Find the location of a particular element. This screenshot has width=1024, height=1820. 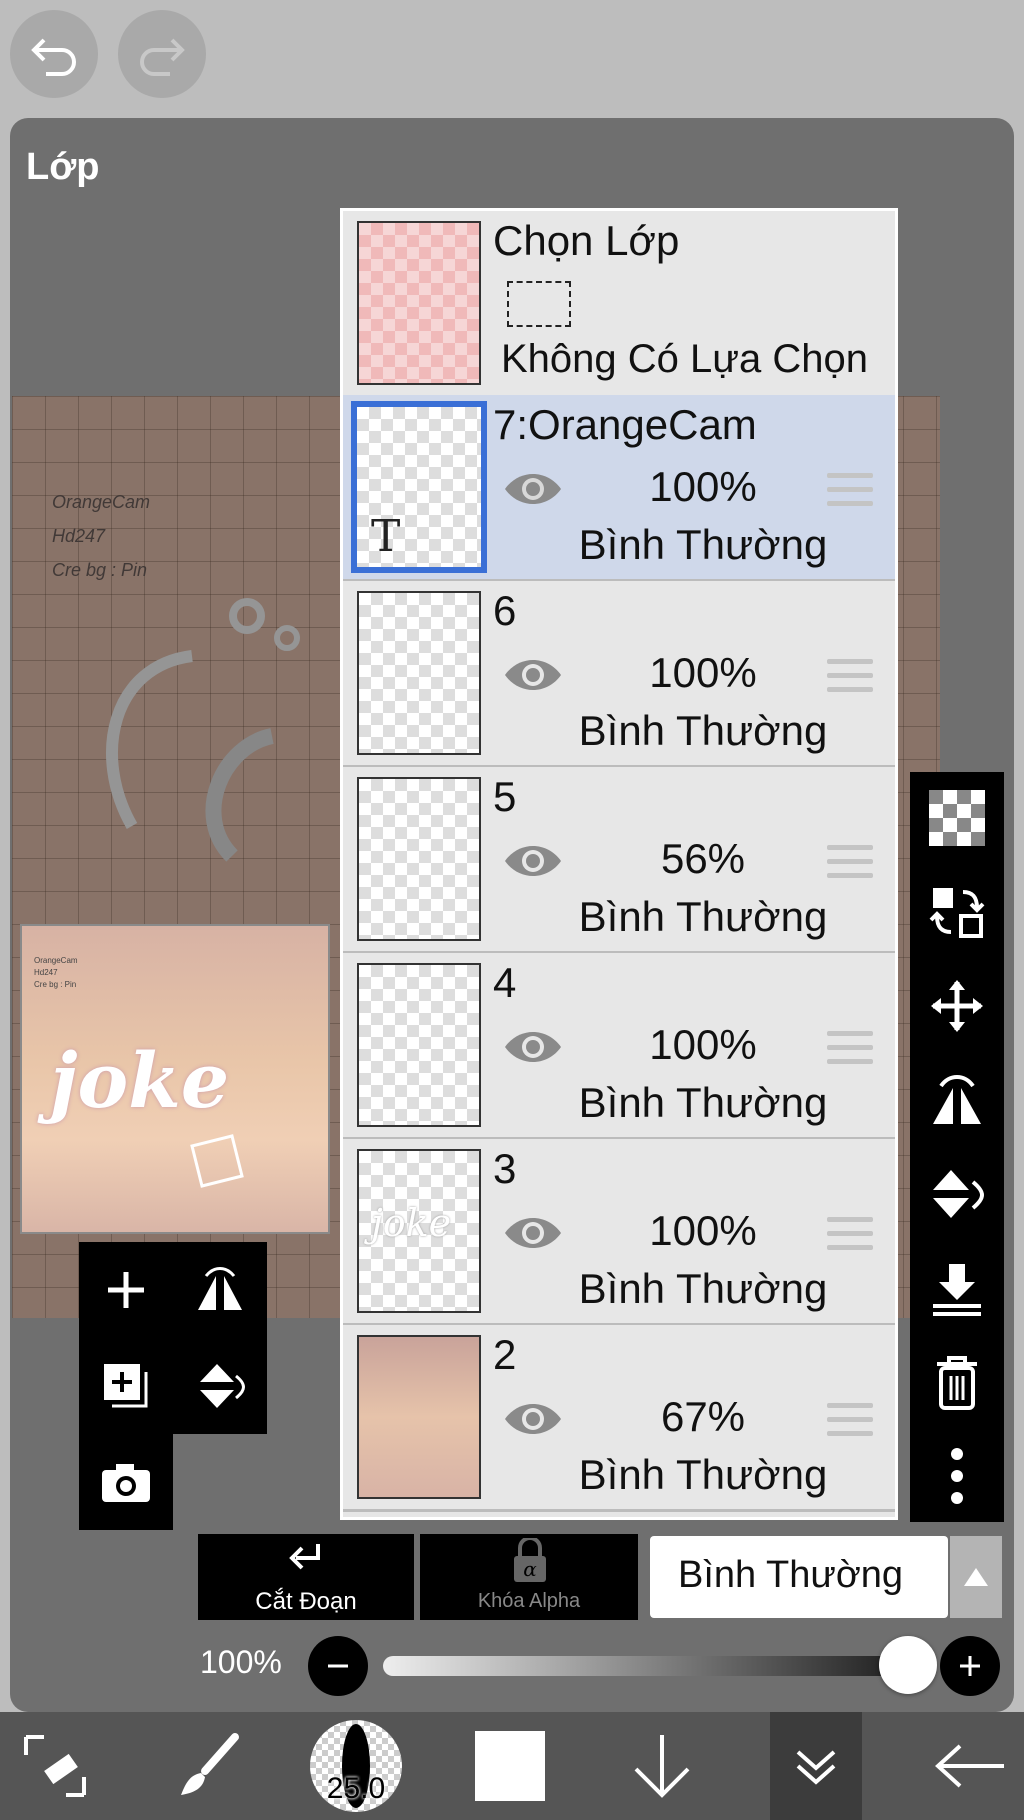

double-chevron-down-icon is located at coordinates (816, 1767).